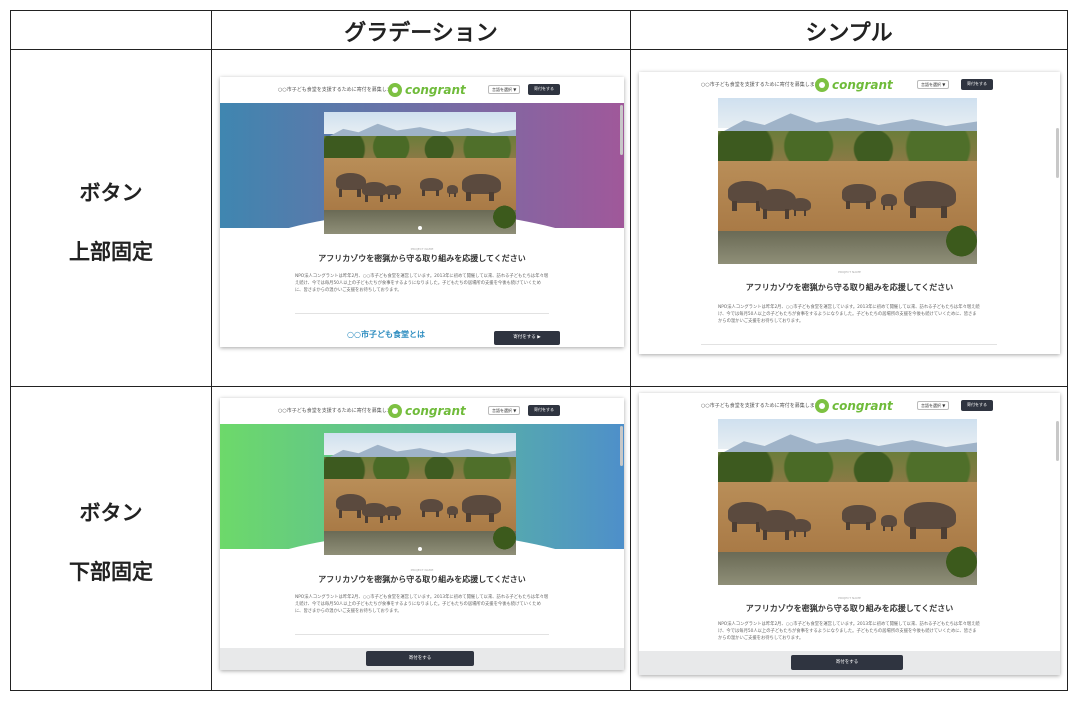 Image resolution: width=1084 pixels, height=709 pixels. What do you see at coordinates (539, 386) in the screenshot?
I see `table-border-mid` at bounding box center [539, 386].